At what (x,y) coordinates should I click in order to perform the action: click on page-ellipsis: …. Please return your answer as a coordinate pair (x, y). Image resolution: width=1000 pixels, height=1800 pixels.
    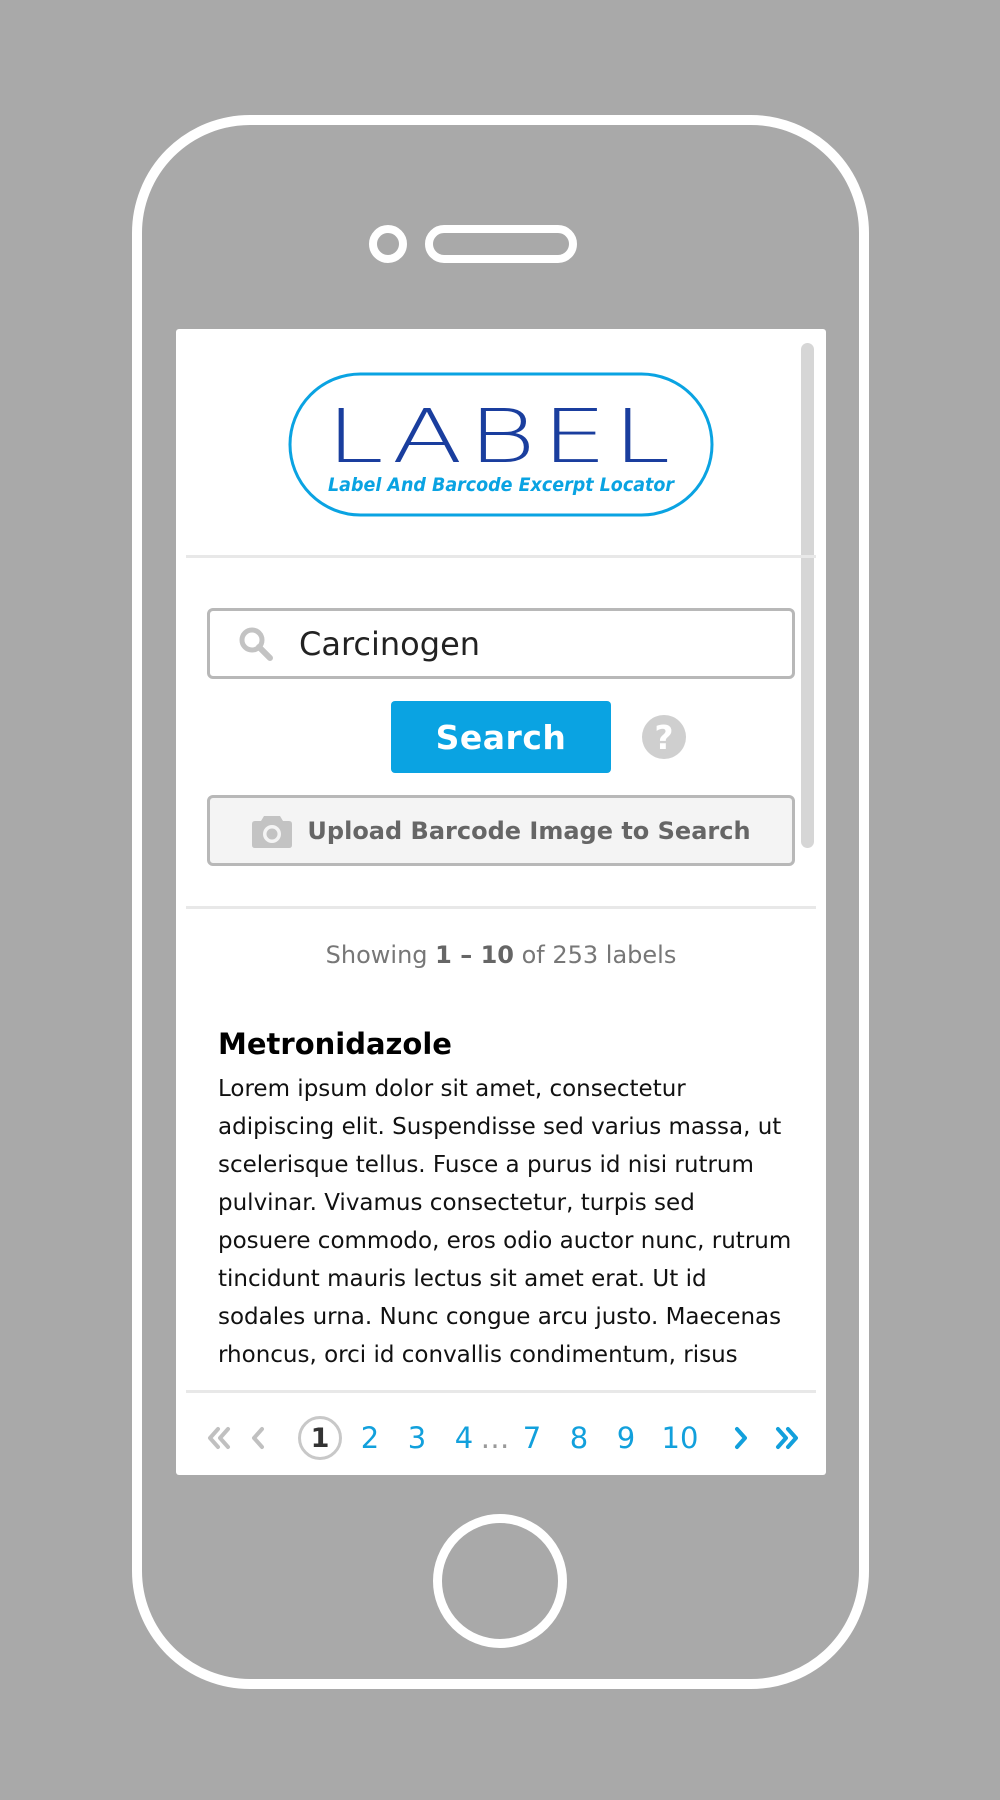
    Looking at the image, I should click on (495, 1438).